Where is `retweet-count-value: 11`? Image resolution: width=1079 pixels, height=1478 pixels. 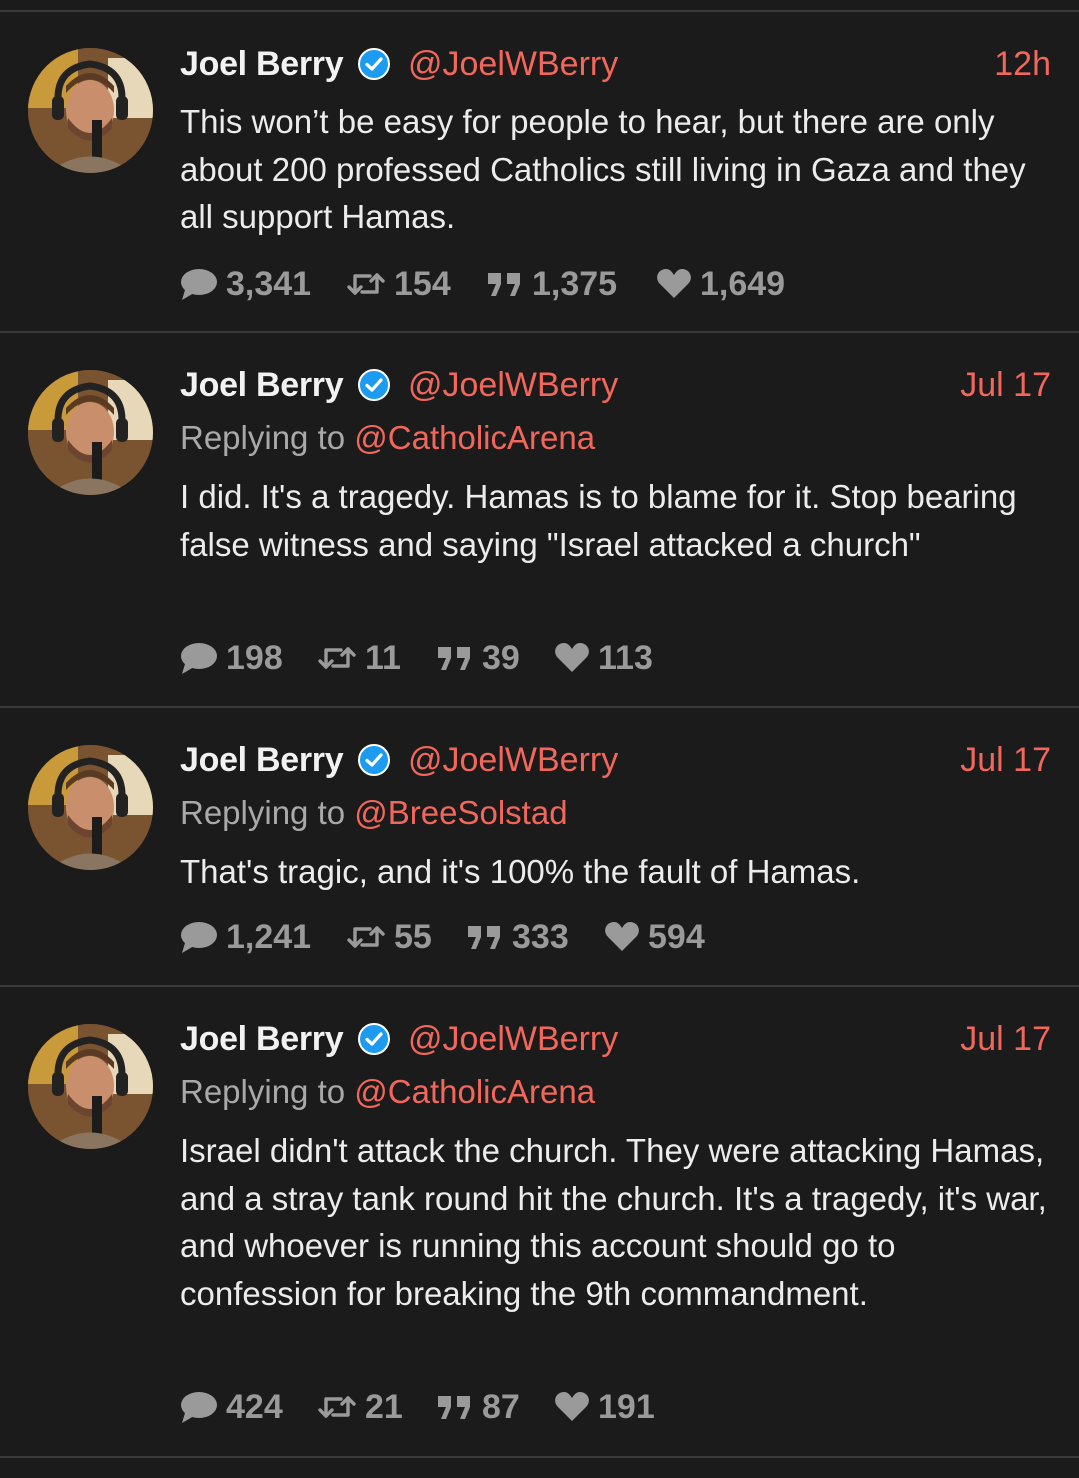
retweet-count-value: 11 is located at coordinates (383, 658).